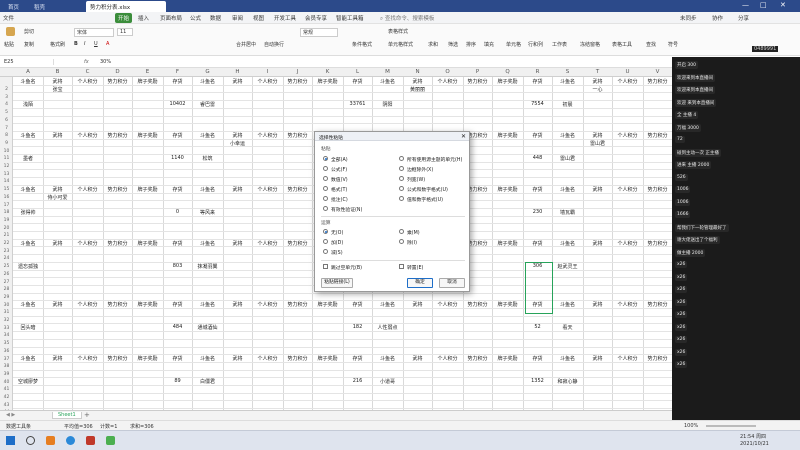 This screenshot has width=800, height=450. I want to click on column-header: H, so click(237, 72).